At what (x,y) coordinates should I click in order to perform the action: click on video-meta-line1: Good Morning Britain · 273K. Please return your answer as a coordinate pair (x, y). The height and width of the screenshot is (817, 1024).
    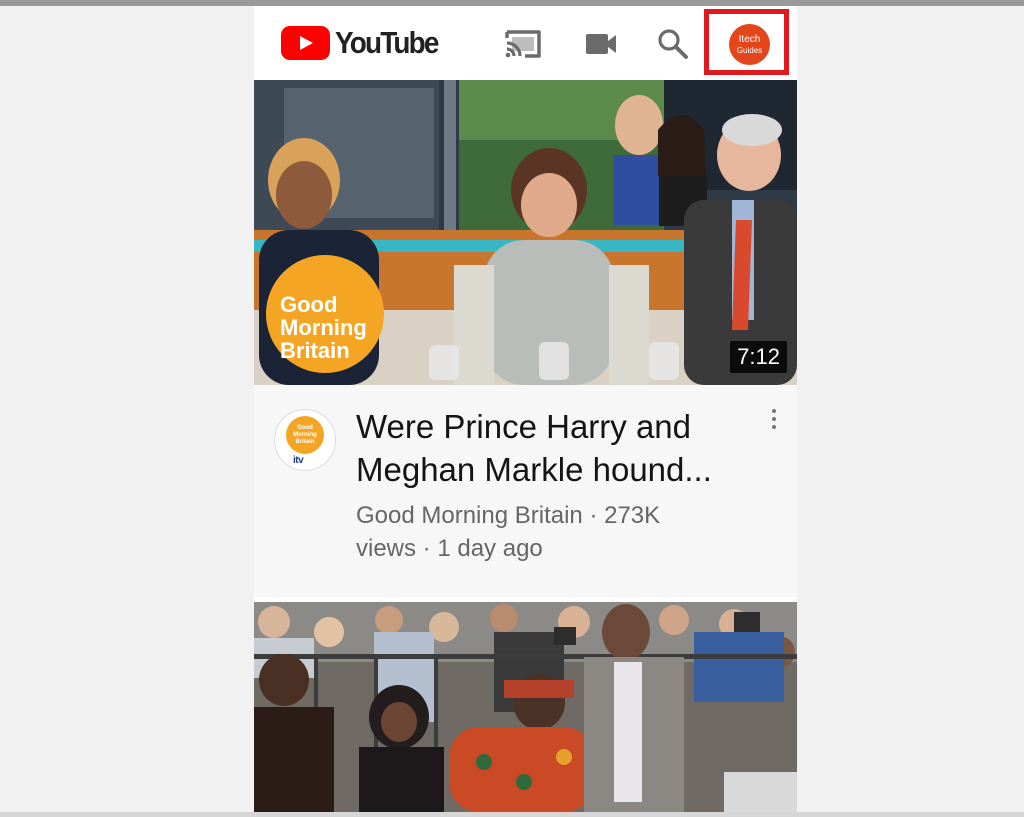
    Looking at the image, I should click on (508, 515).